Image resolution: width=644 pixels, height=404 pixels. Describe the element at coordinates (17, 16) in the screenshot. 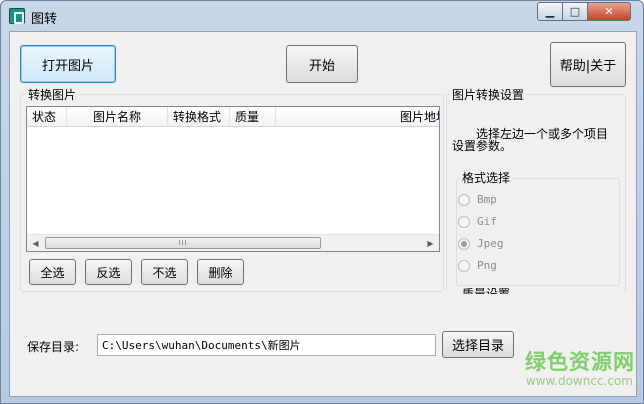

I see `app-icon` at that location.